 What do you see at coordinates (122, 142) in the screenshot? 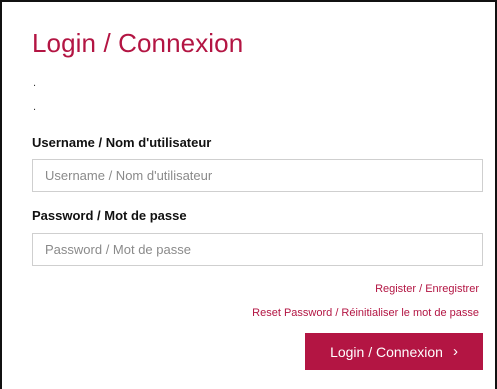
I see `username-label: Username / Nom d'utilisateur` at bounding box center [122, 142].